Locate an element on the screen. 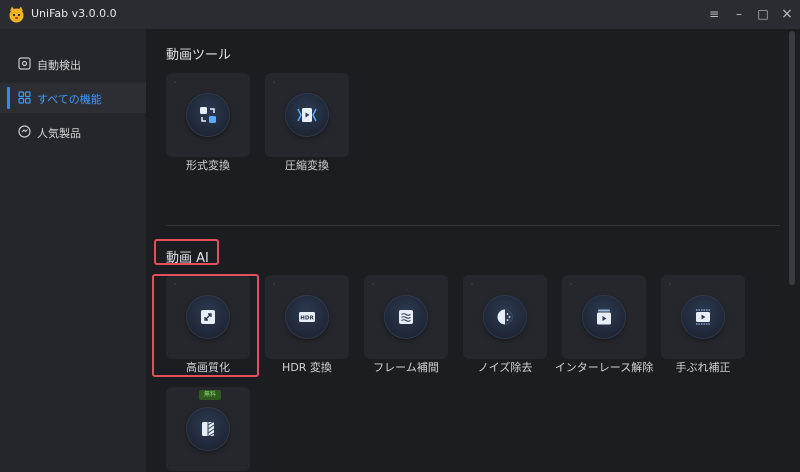  sidebar-item-label: すべての機能 is located at coordinates (69, 99).